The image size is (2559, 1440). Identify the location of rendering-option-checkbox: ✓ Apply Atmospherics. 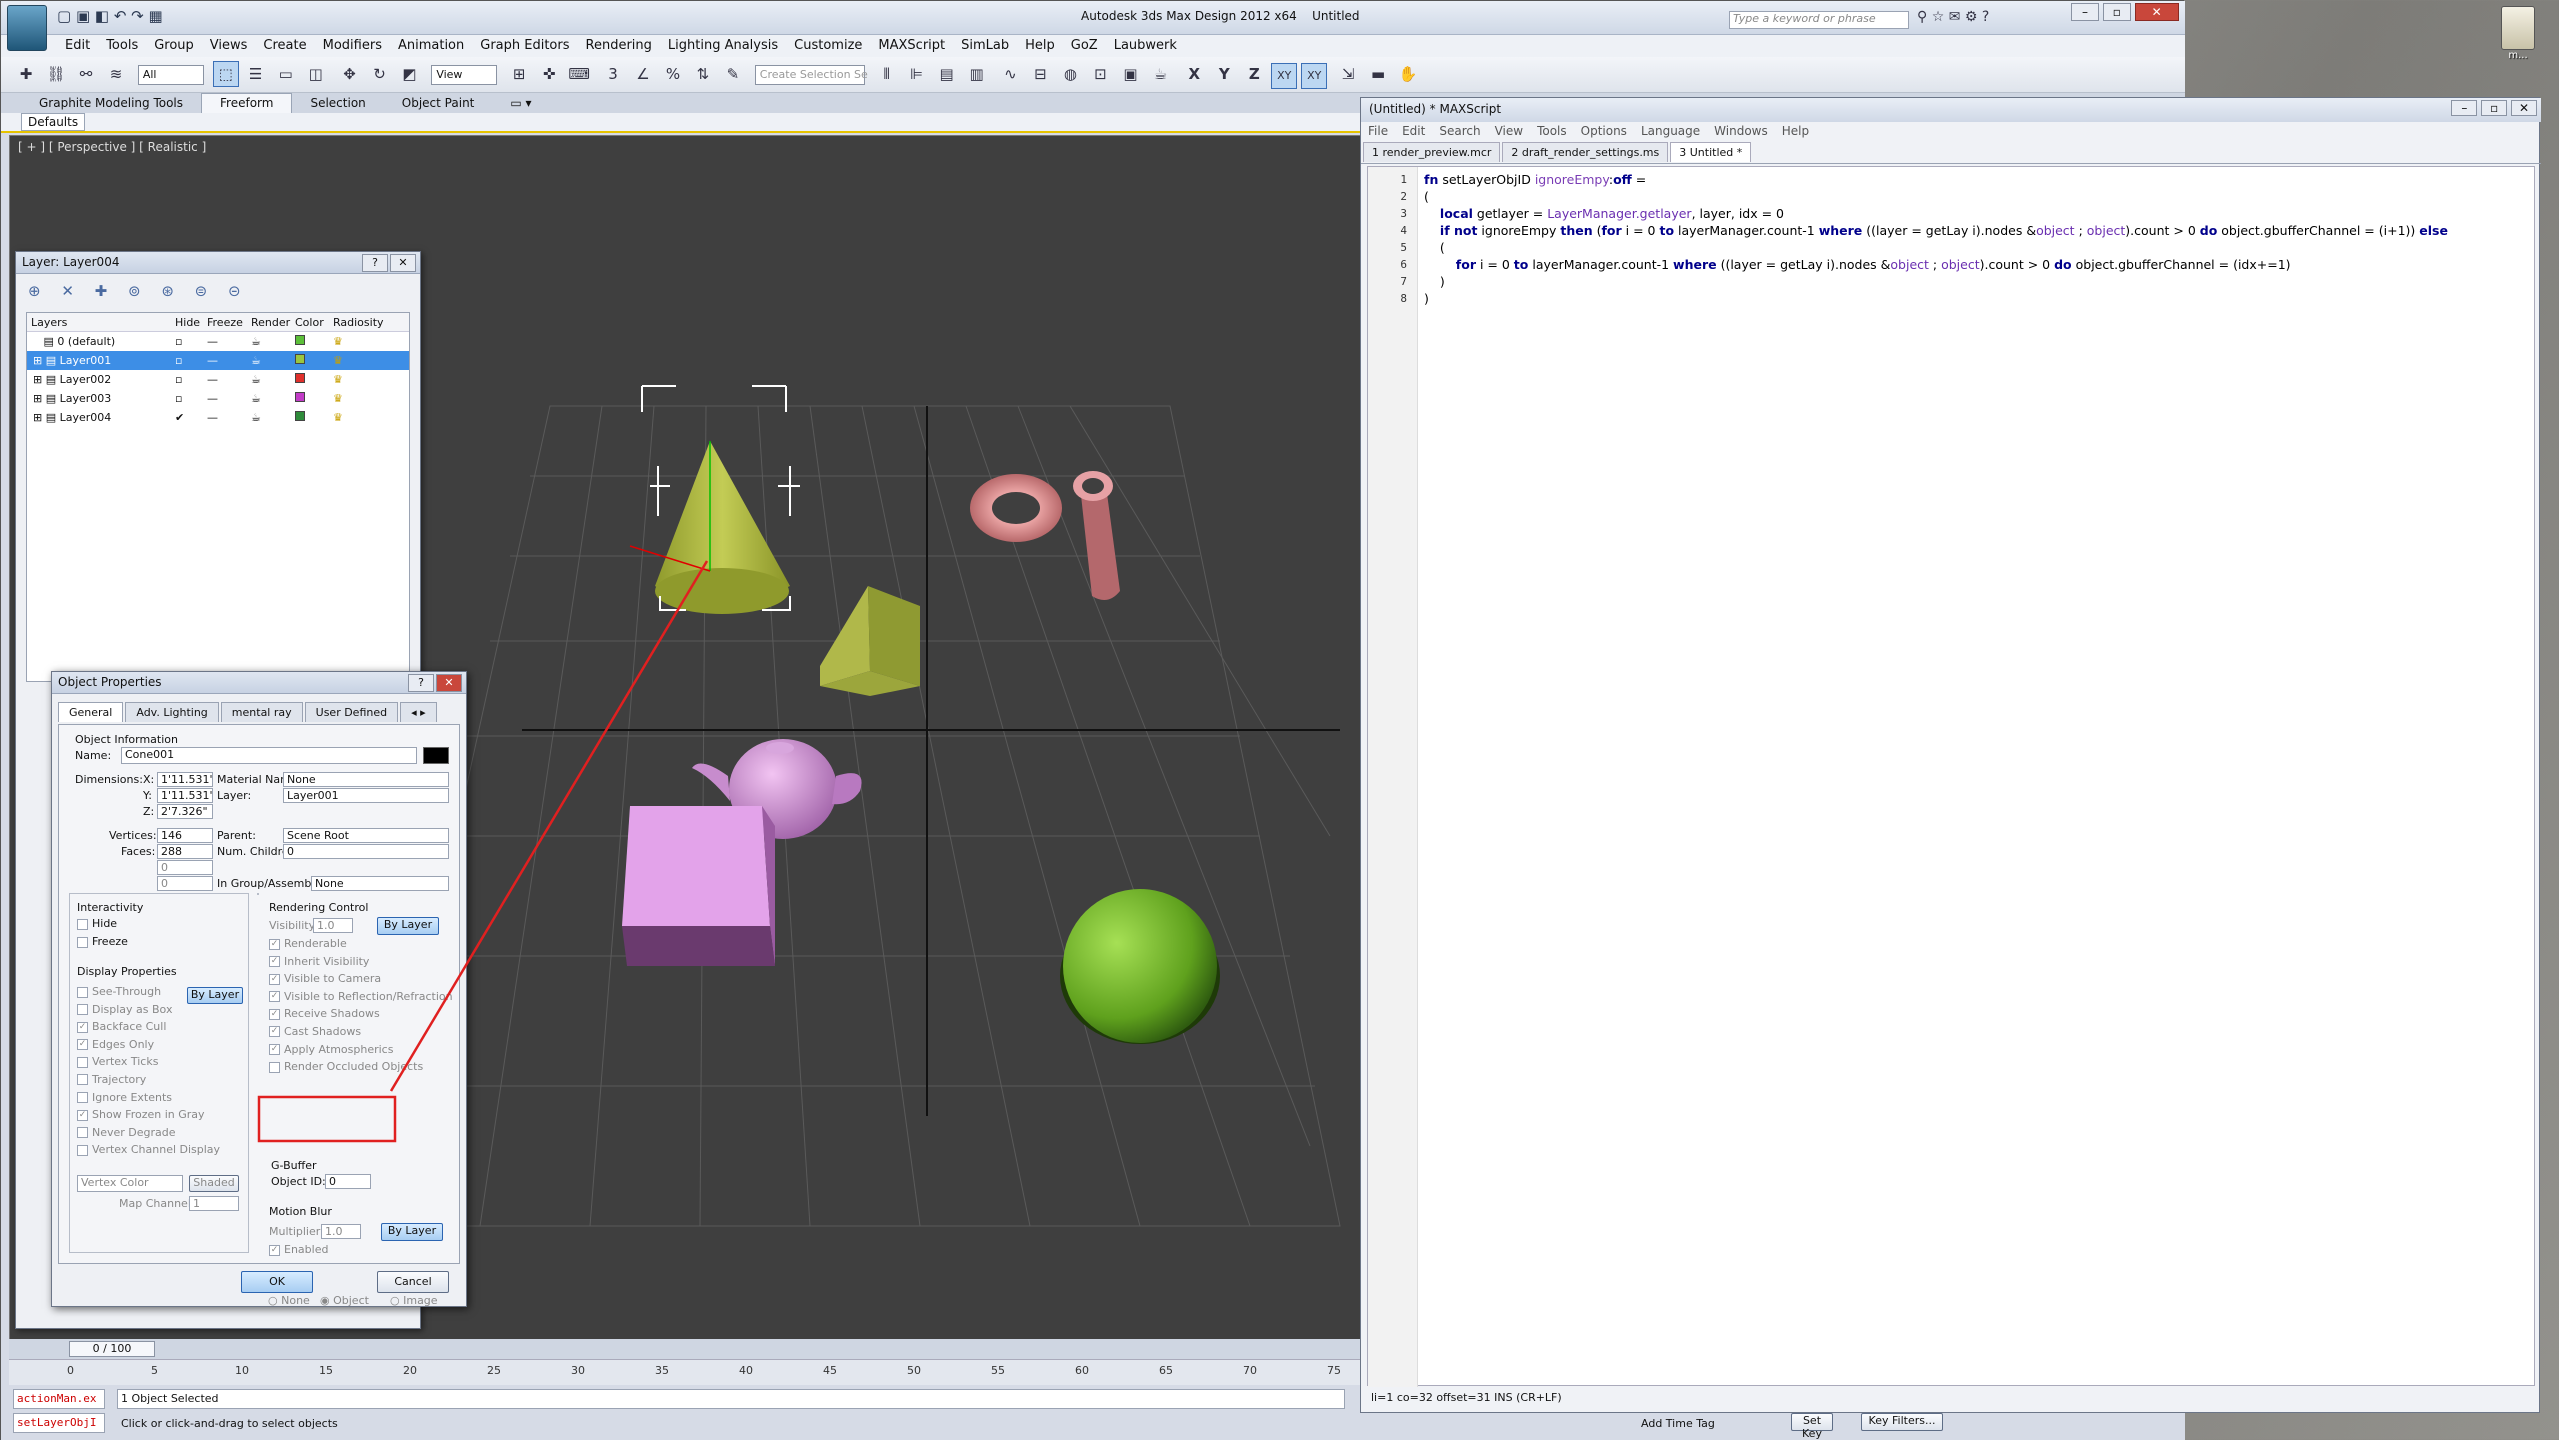
(361, 1052).